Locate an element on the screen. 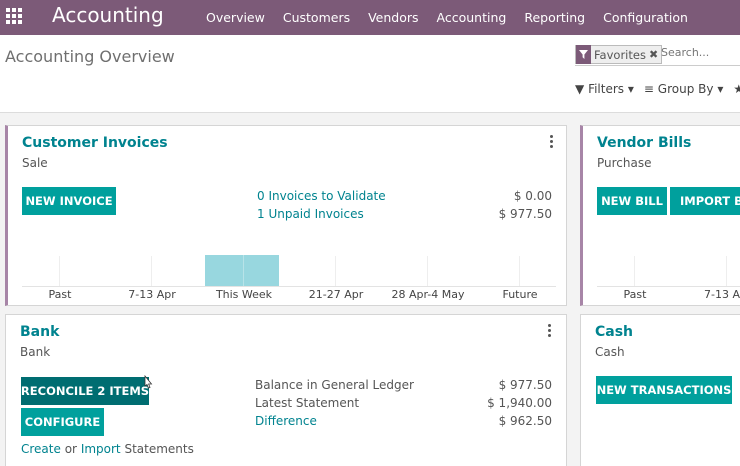  menu-reporting: Reporting is located at coordinates (554, 17).